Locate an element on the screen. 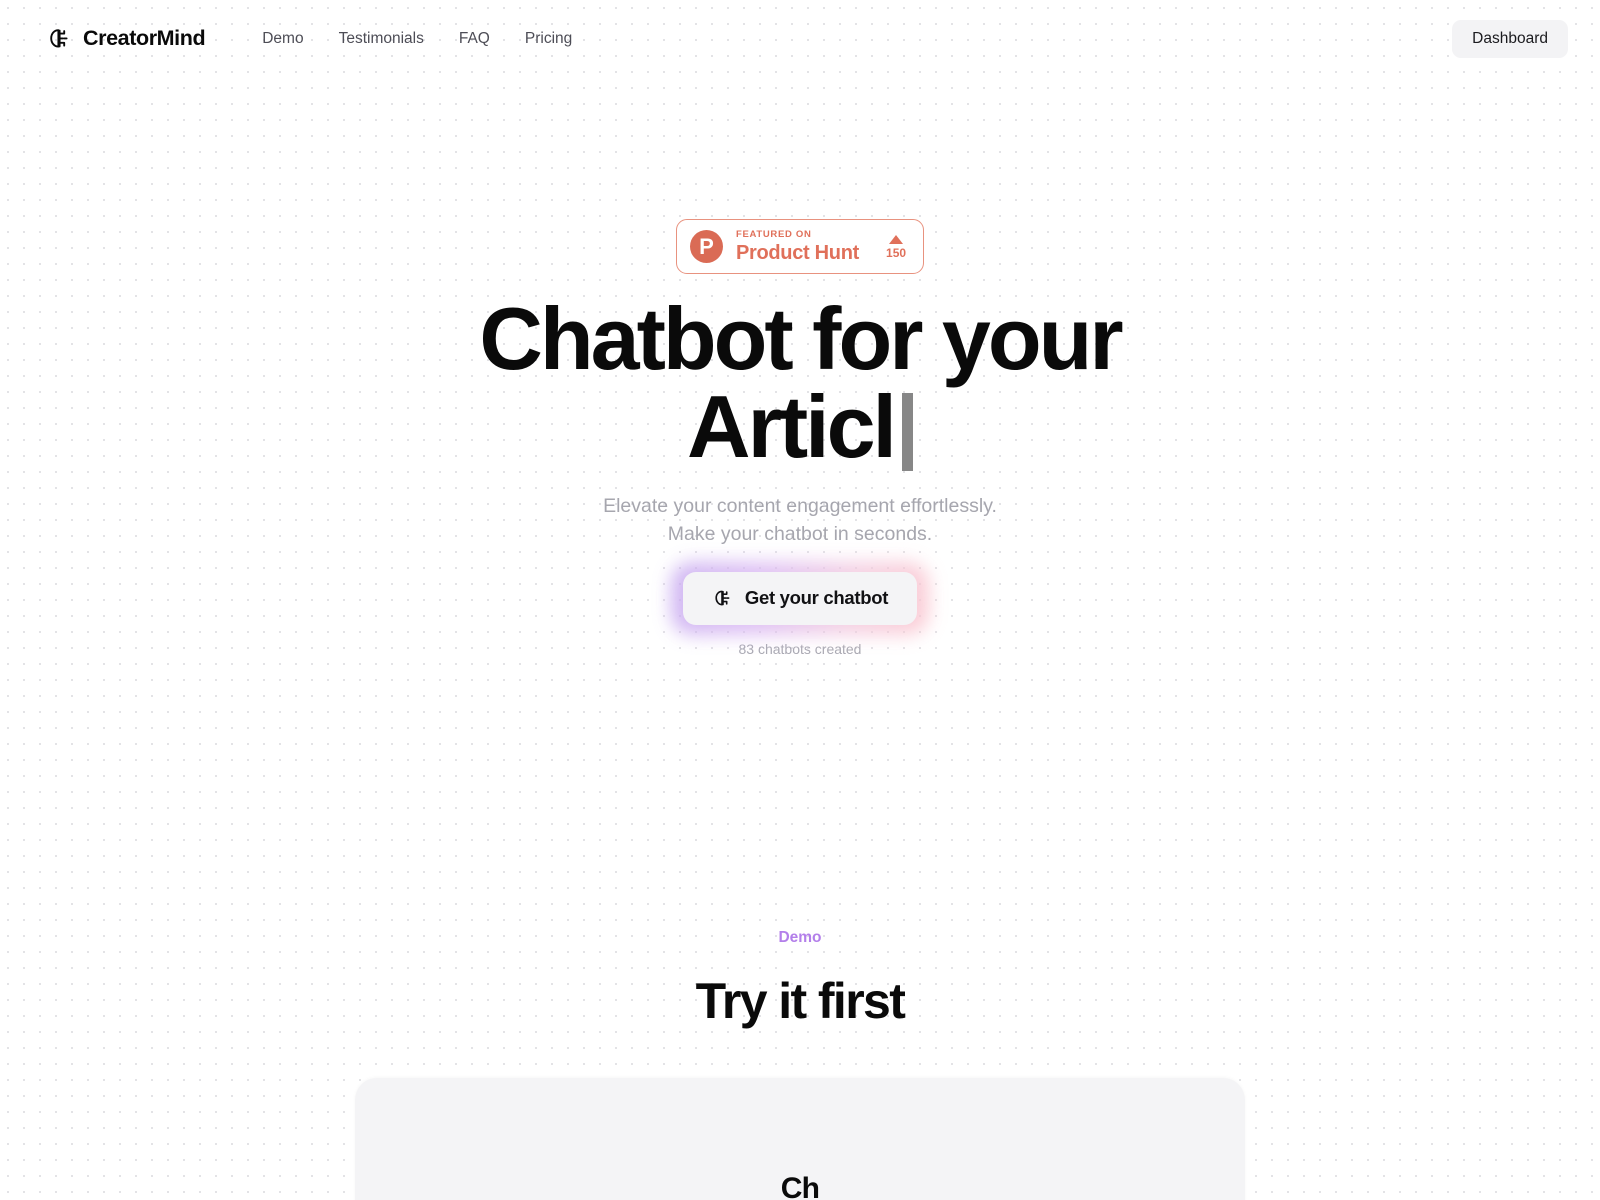 The width and height of the screenshot is (1600, 1200). product-hunt-badge: P FEATURED ON Product Hunt 150 is located at coordinates (800, 246).